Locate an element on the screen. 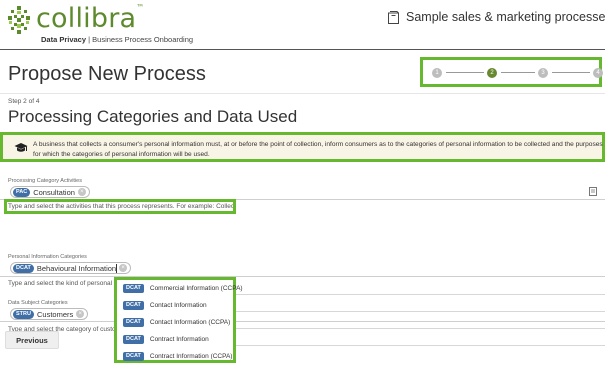 This screenshot has width=605, height=365. option-text: Contact Information (CCPA) is located at coordinates (190, 322).